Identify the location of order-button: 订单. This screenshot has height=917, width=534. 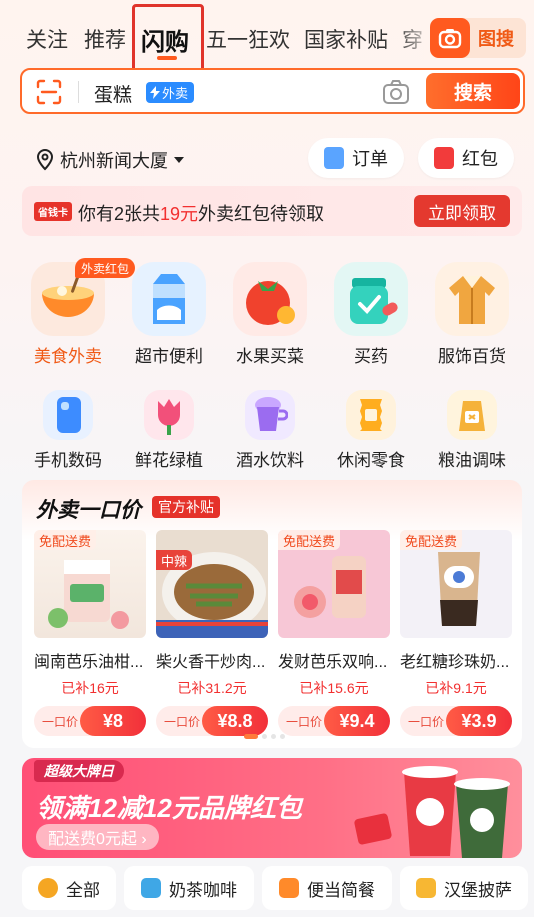
(356, 158).